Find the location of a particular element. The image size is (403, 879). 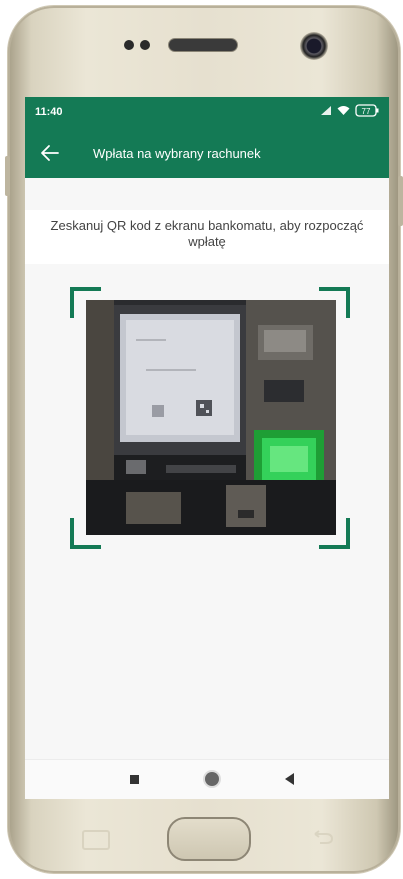

back-icon is located at coordinates (289, 779).